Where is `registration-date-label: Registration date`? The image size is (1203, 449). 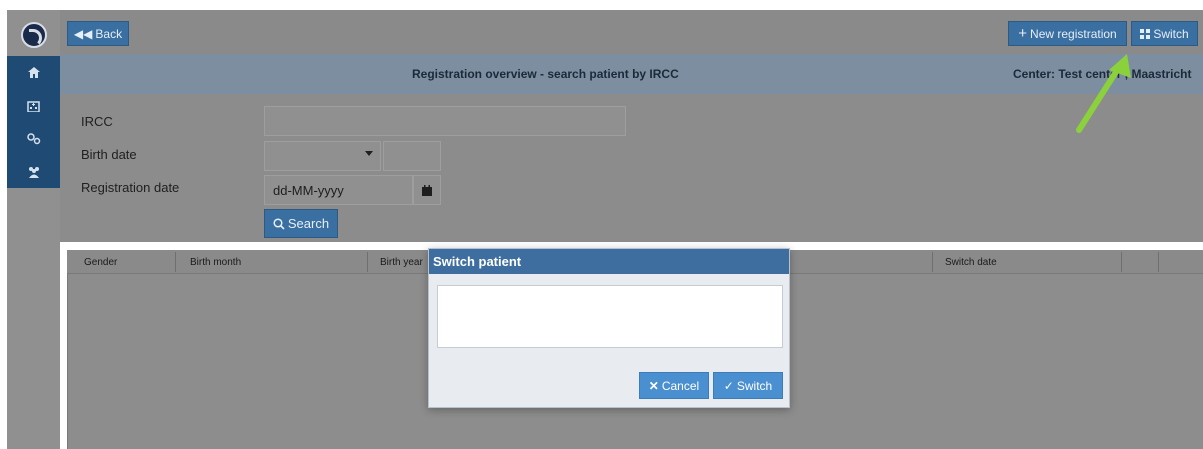
registration-date-label: Registration date is located at coordinates (130, 187).